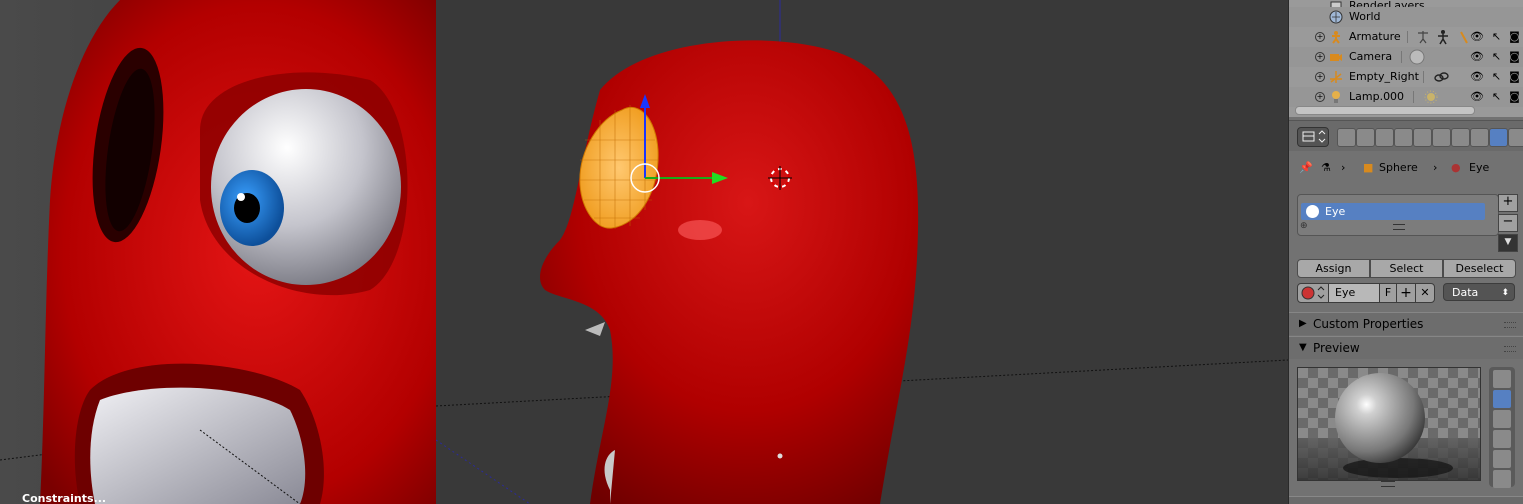 The width and height of the screenshot is (1523, 504). What do you see at coordinates (1422, 137) in the screenshot?
I see `object-tab-icon` at bounding box center [1422, 137].